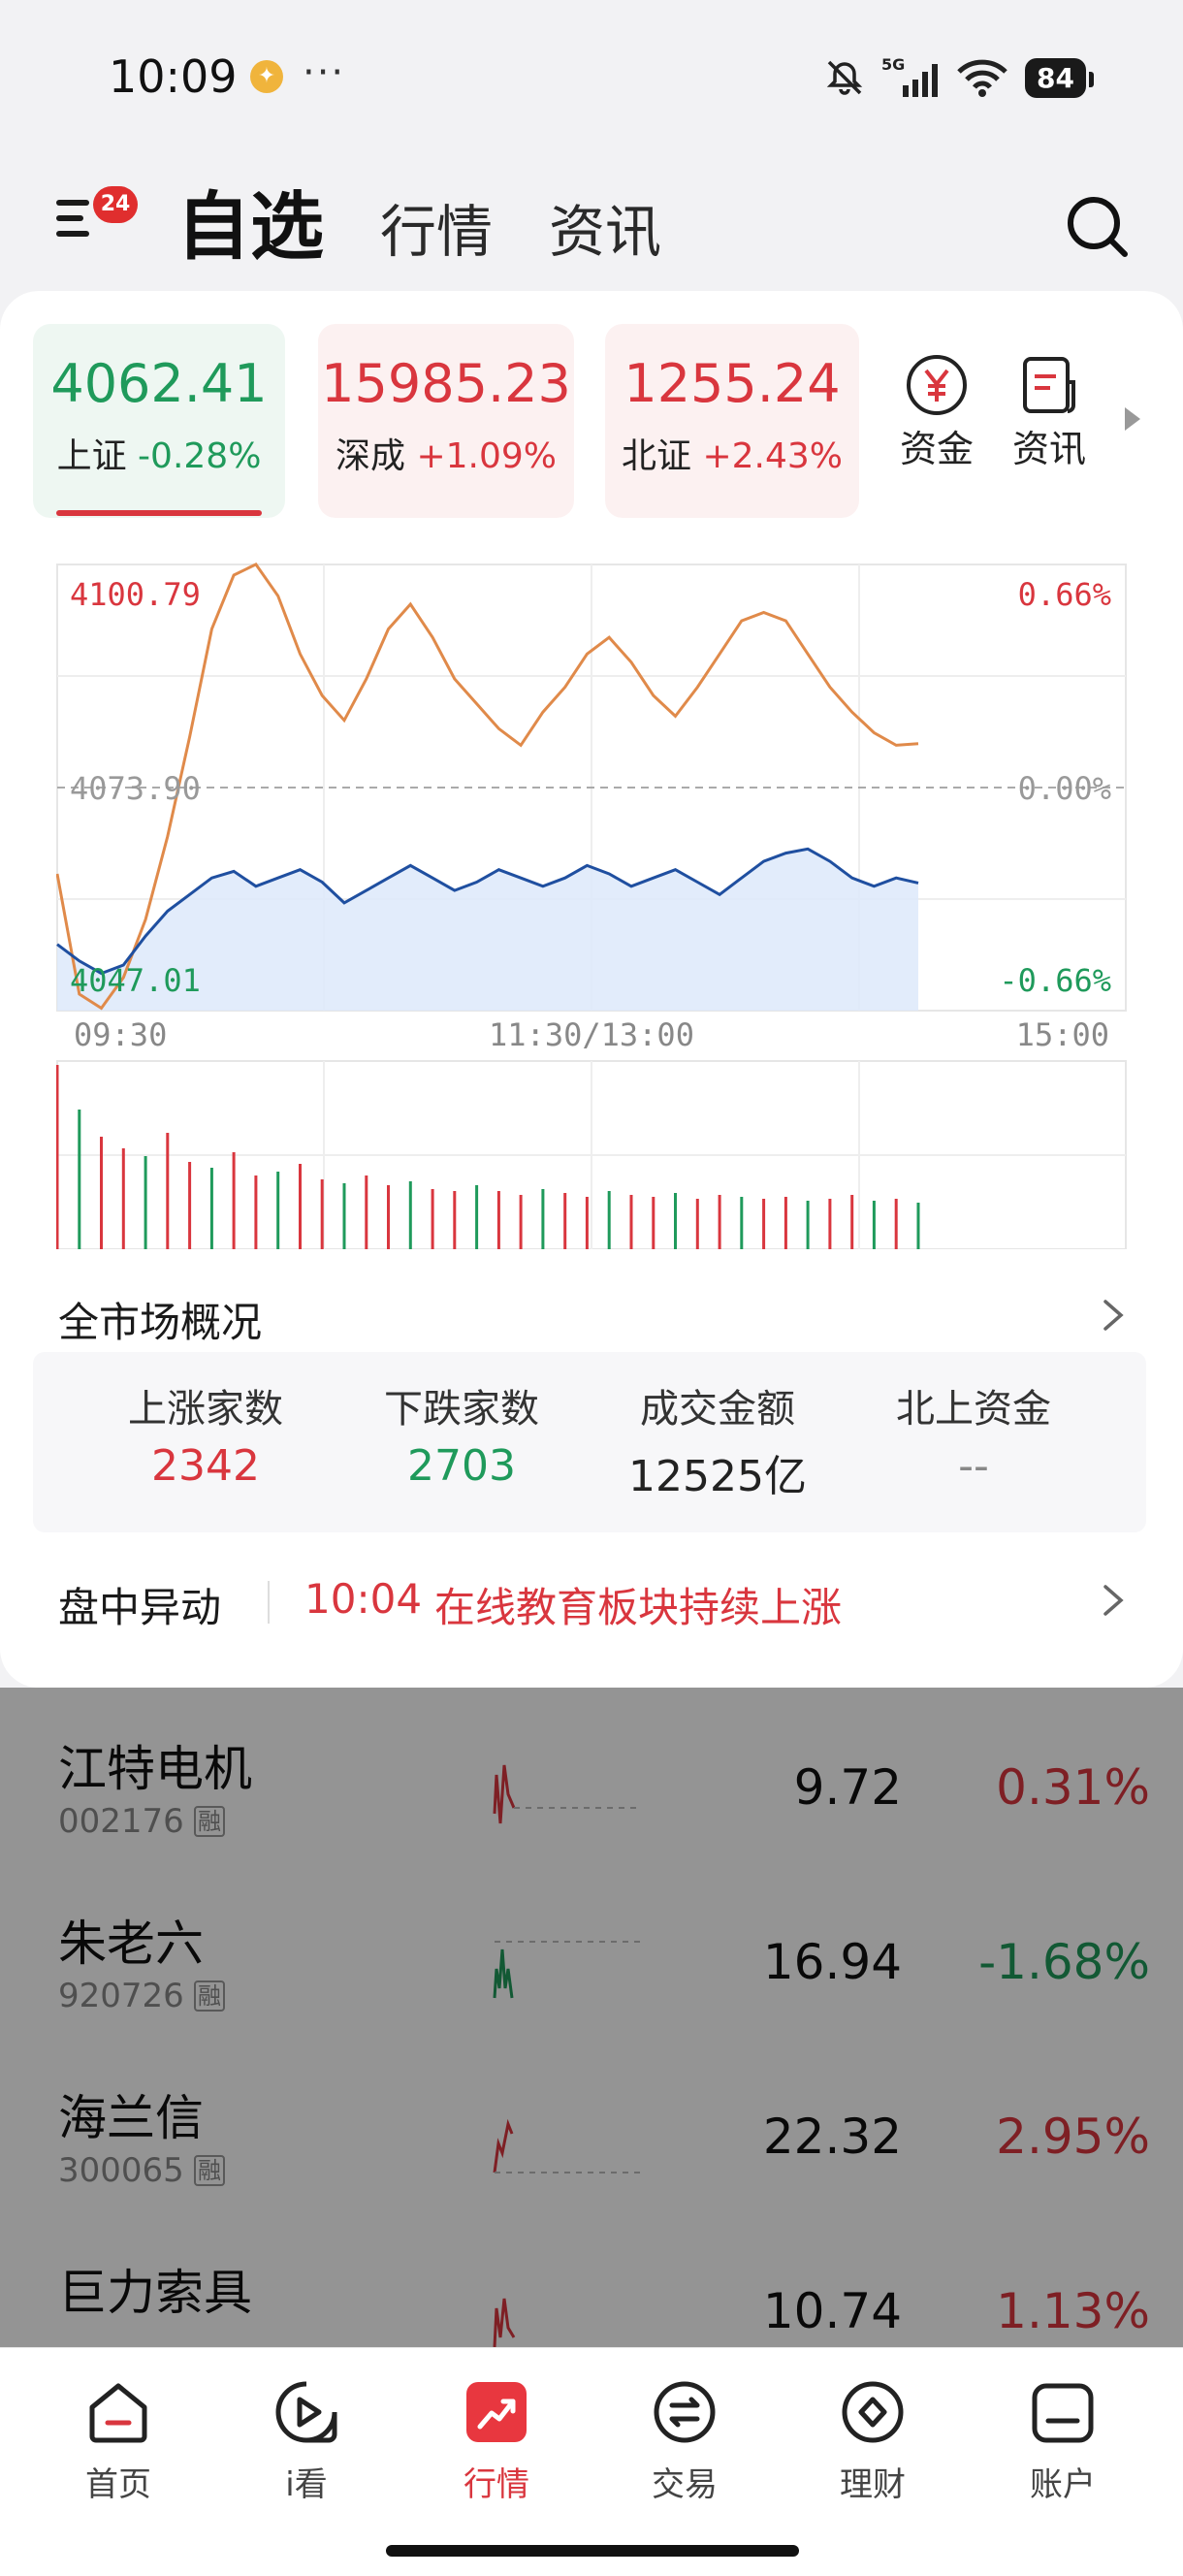  Describe the element at coordinates (120, 1034) in the screenshot. I see `x-label-open: 09:30` at that location.